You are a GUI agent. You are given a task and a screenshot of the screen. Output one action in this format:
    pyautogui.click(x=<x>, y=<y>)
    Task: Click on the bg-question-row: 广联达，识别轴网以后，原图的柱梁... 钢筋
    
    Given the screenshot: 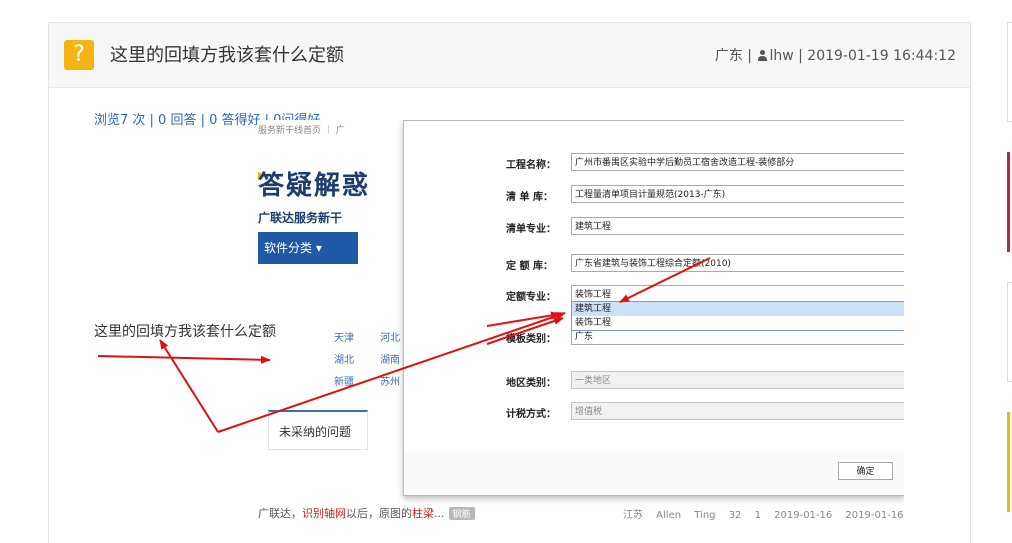 What is the action you would take?
    pyautogui.click(x=366, y=512)
    